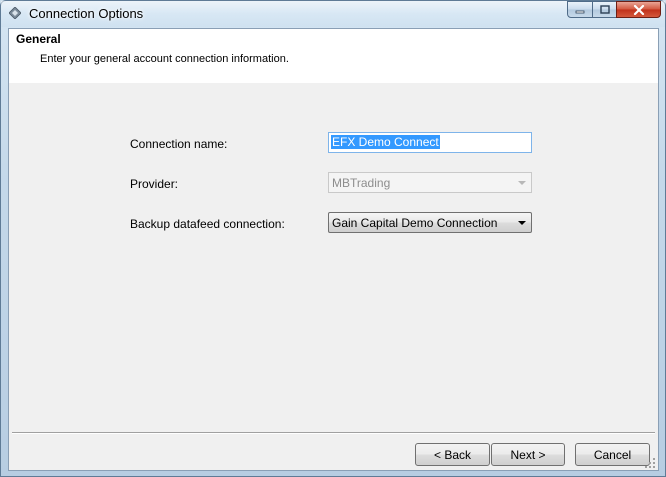  I want to click on connection-name-label: Connection name:, so click(179, 144).